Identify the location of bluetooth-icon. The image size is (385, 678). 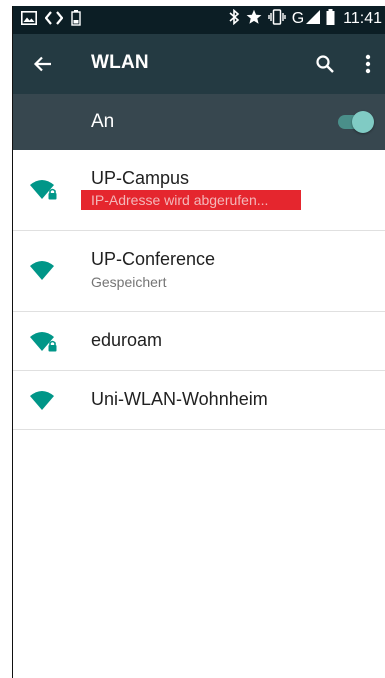
(234, 18).